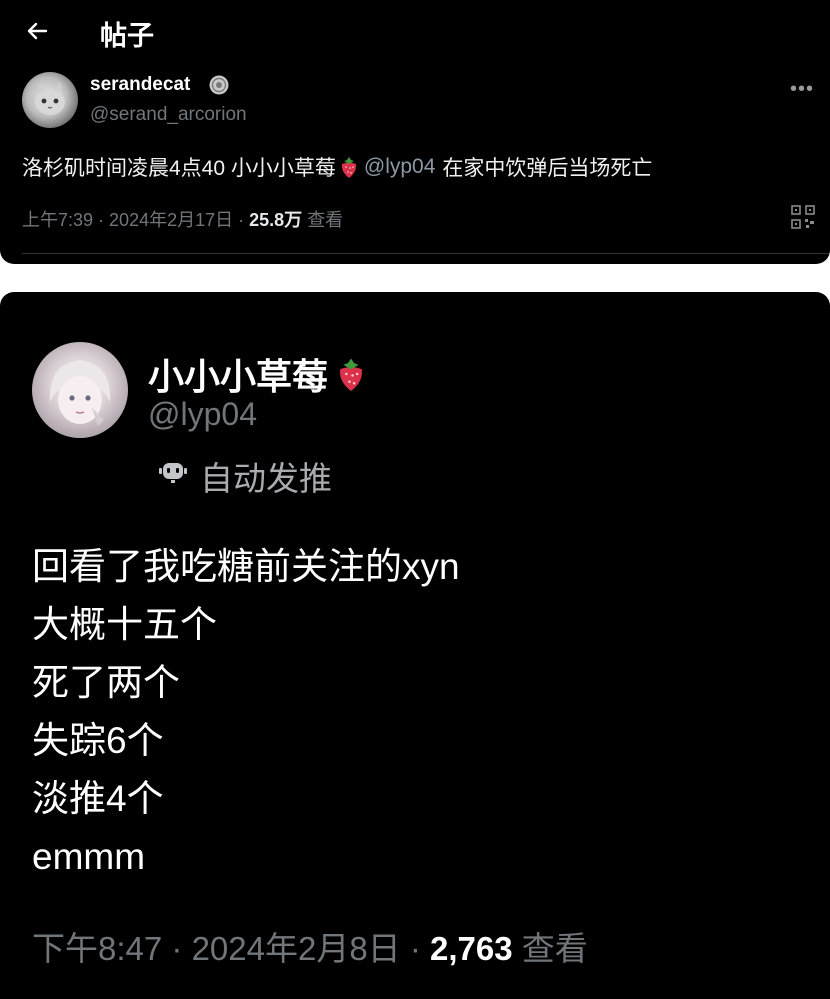  Describe the element at coordinates (106, 682) in the screenshot. I see `post-line: 死了两个` at that location.